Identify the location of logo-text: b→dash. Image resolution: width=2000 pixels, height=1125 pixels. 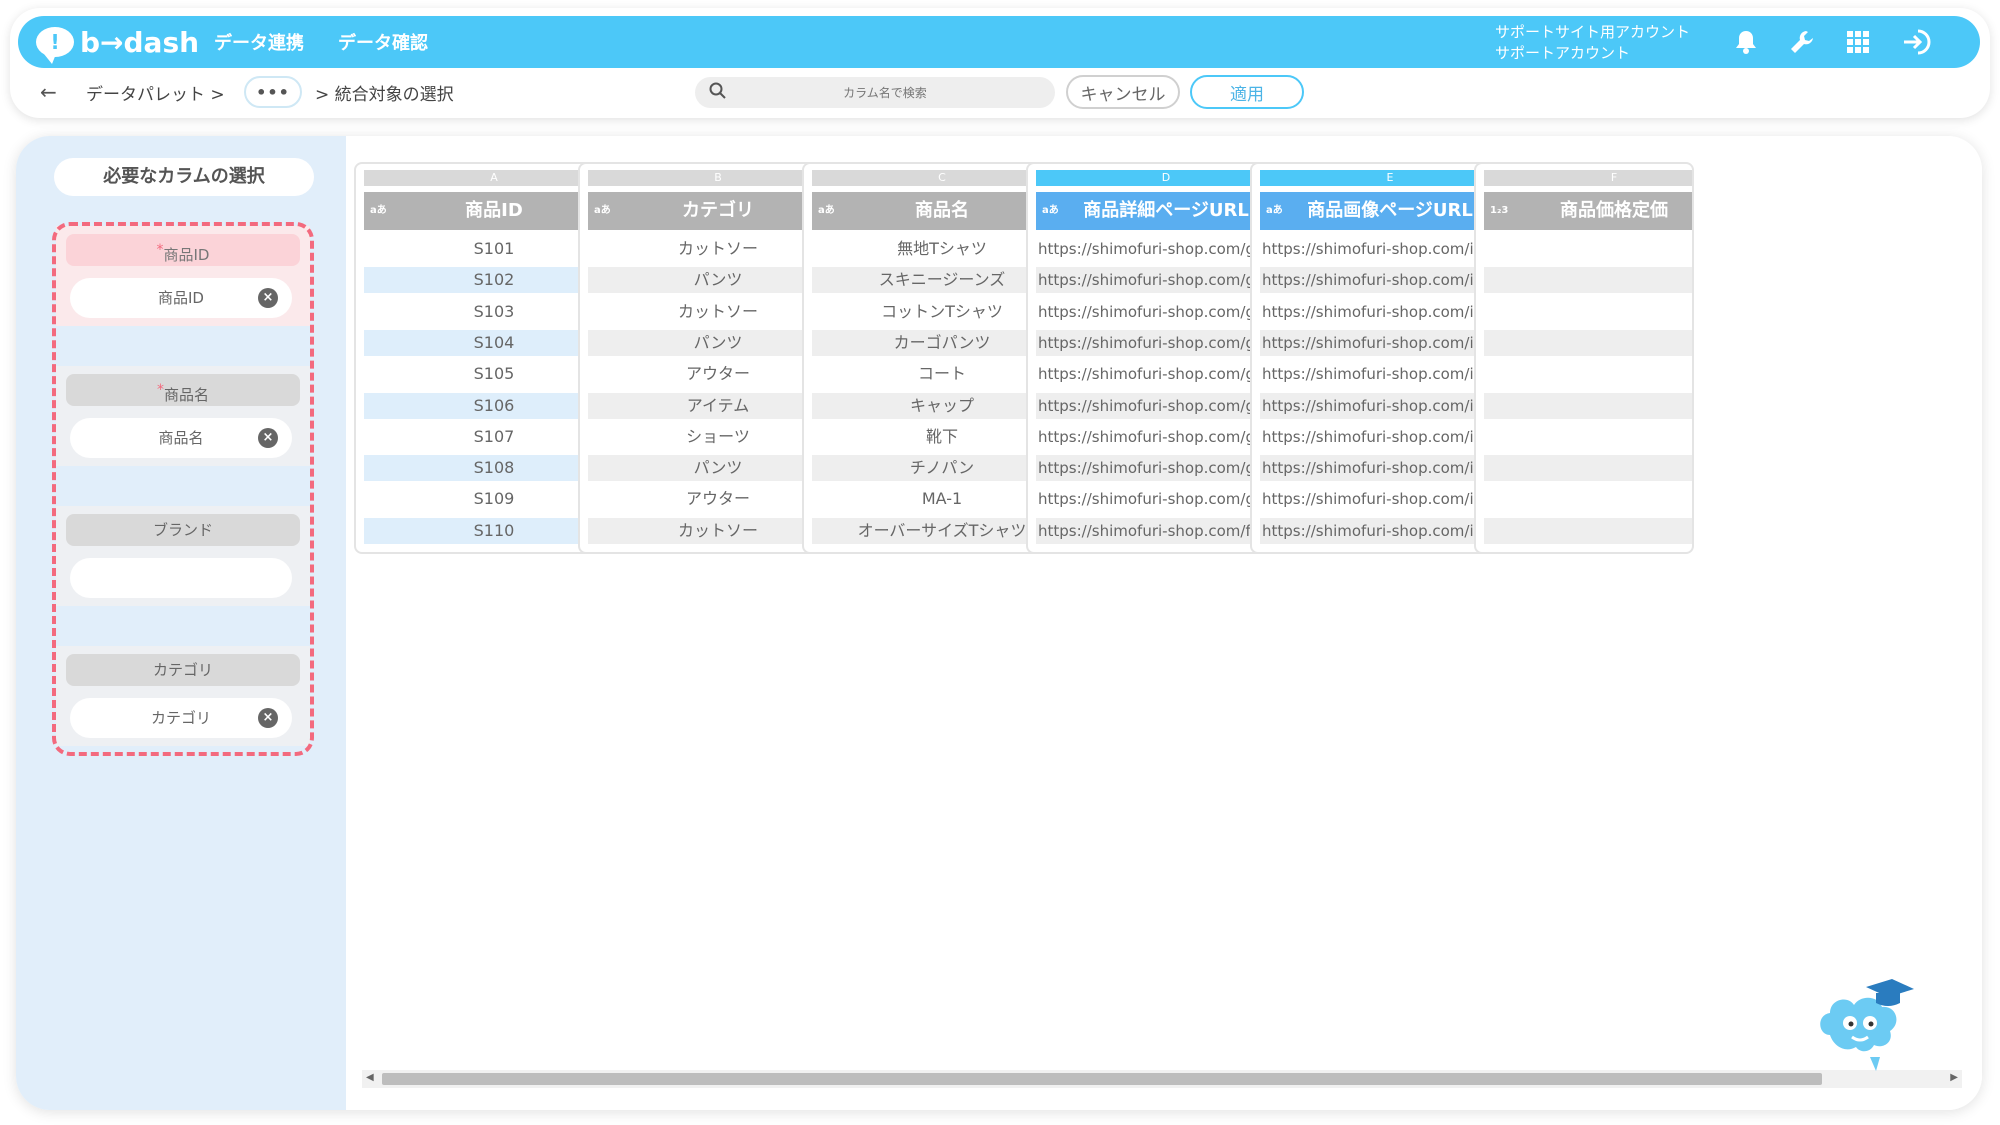
(140, 42).